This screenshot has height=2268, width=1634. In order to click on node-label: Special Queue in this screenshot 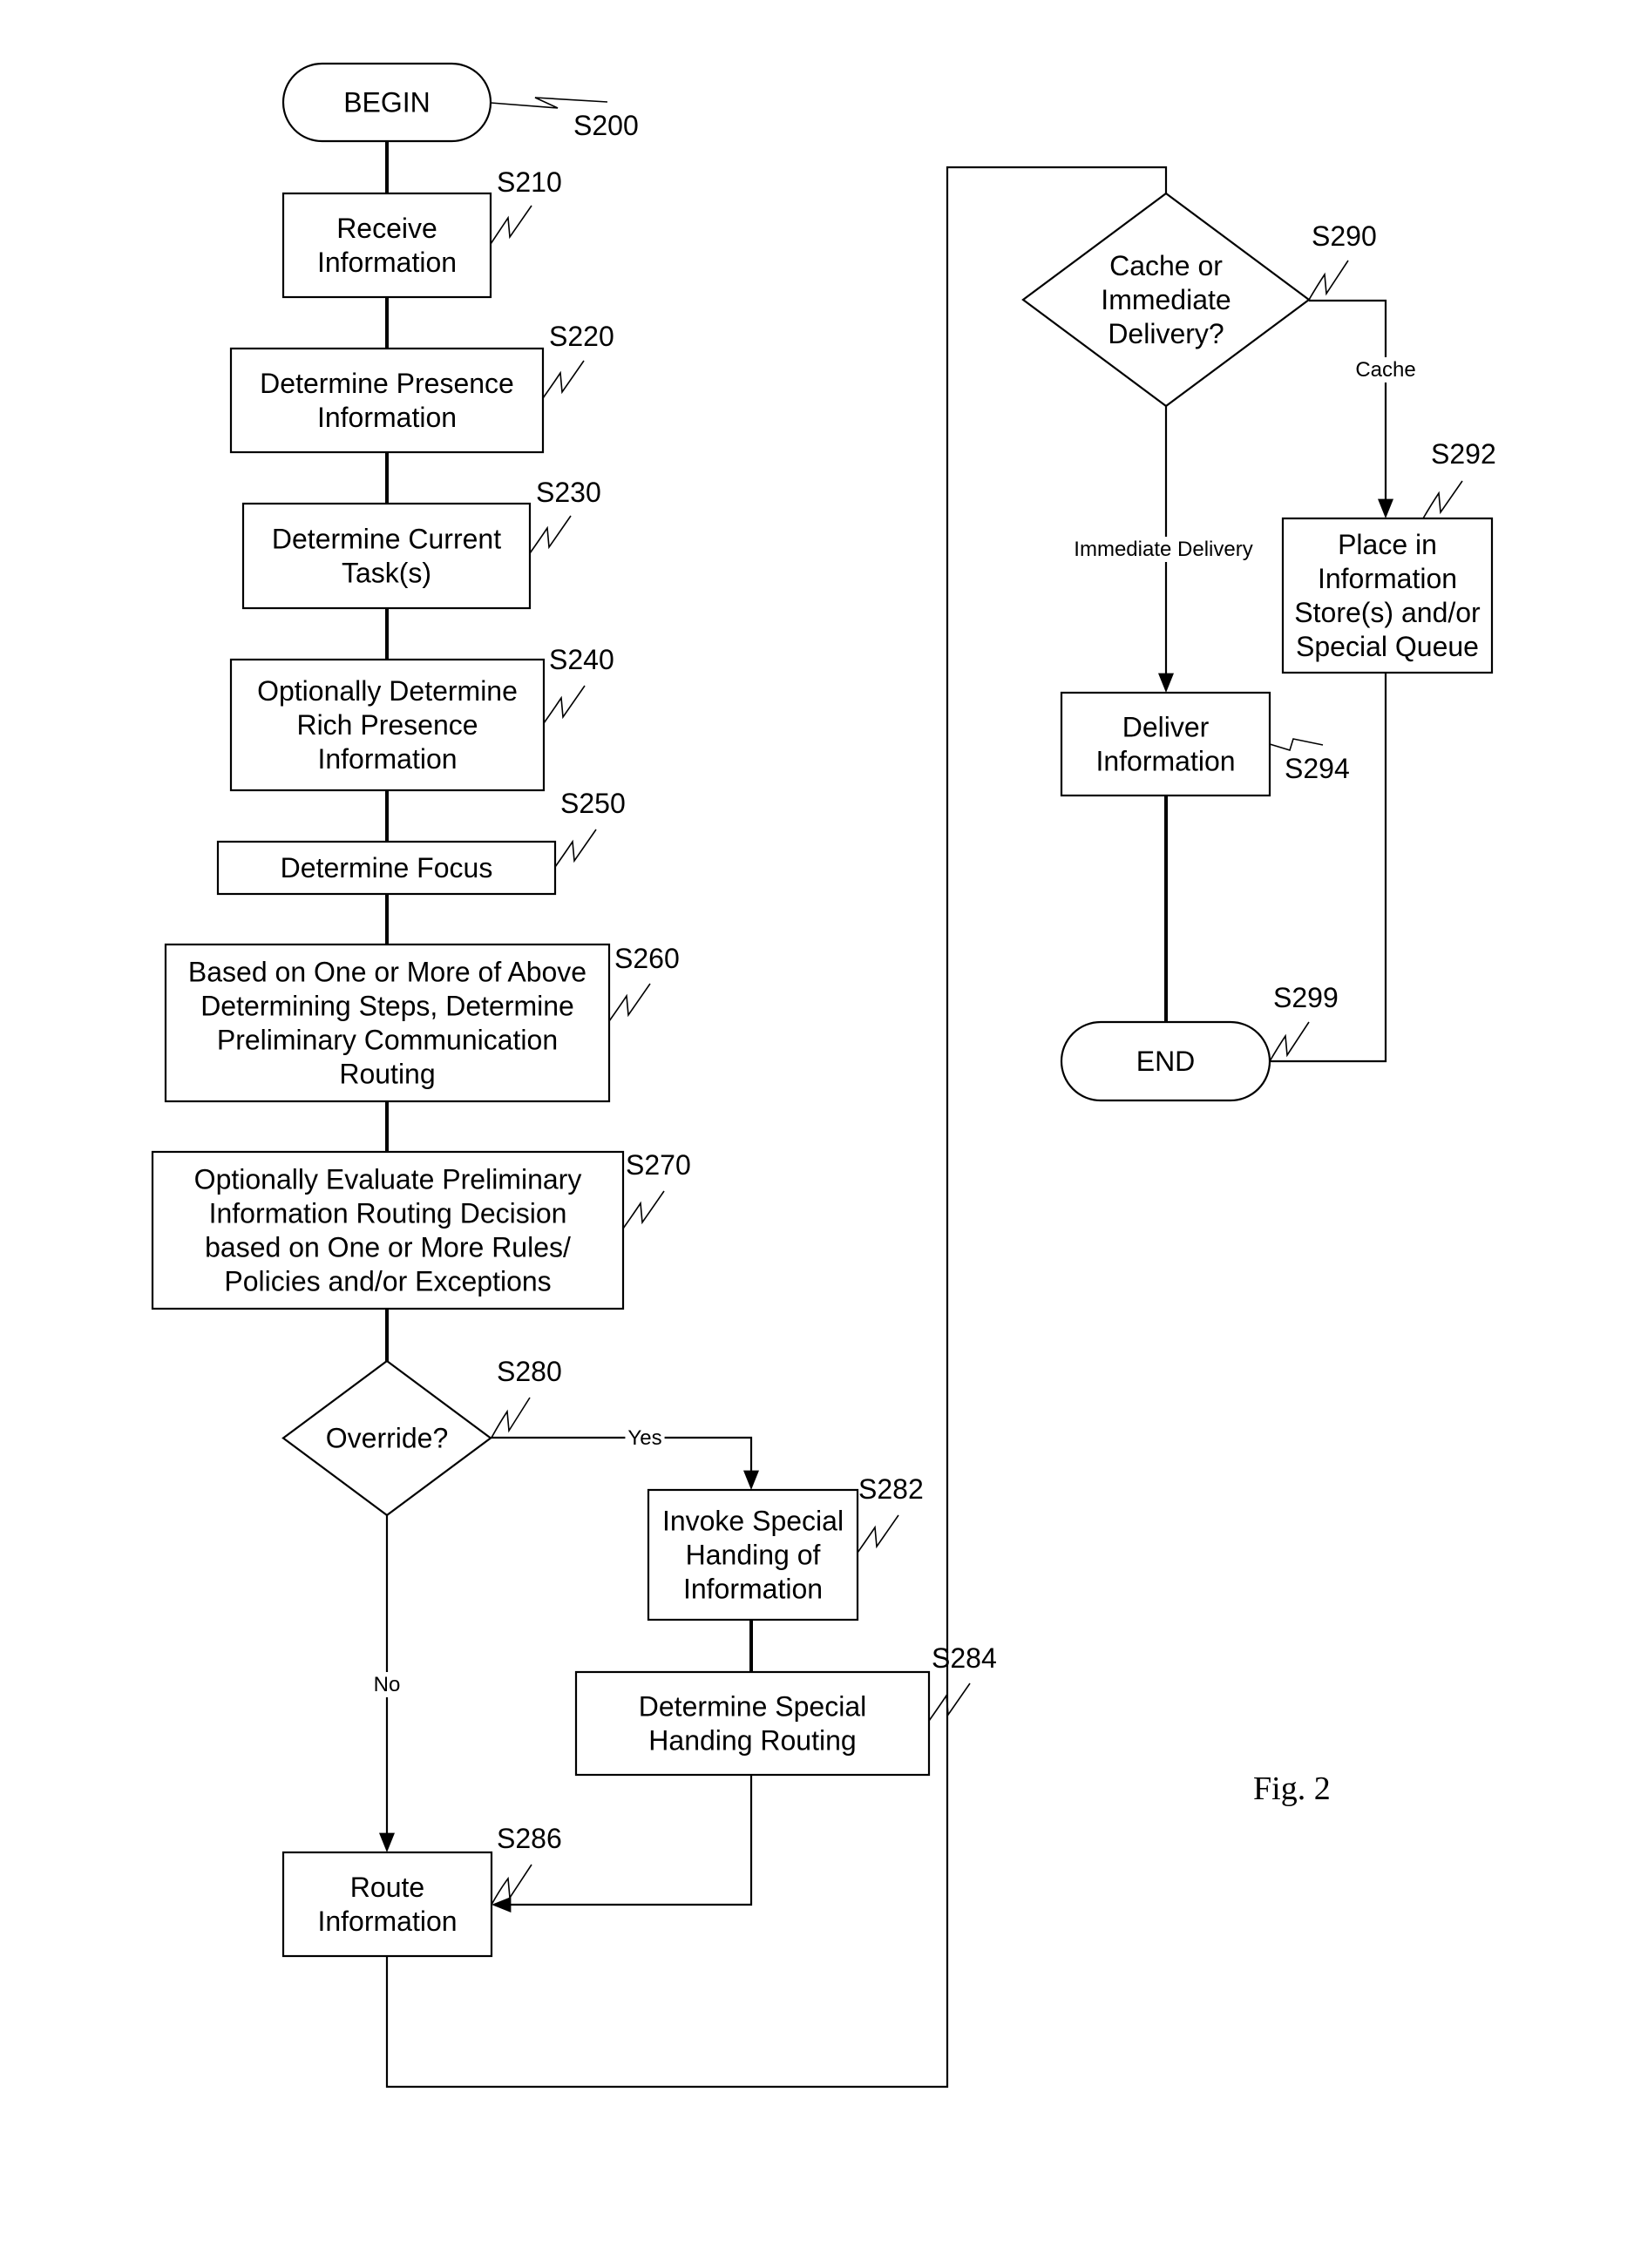, I will do `click(1387, 646)`.